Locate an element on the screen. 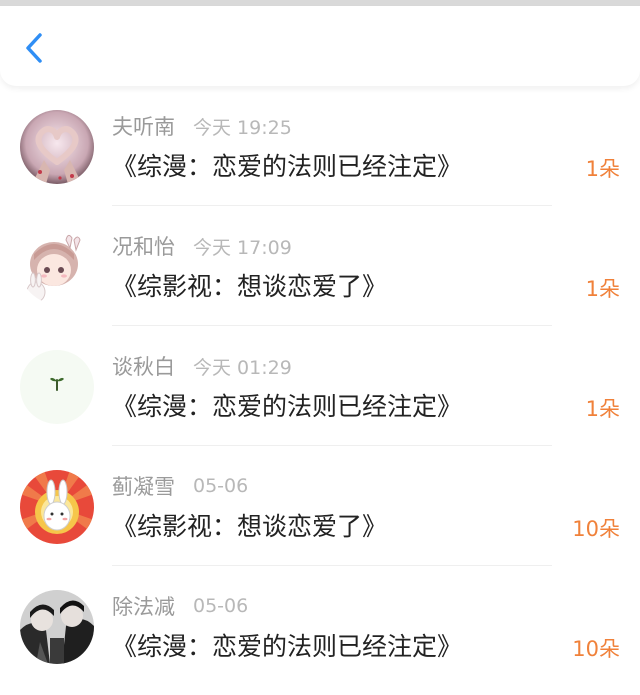 This screenshot has height=695, width=640. user-name: 谈秋白 is located at coordinates (143, 366).